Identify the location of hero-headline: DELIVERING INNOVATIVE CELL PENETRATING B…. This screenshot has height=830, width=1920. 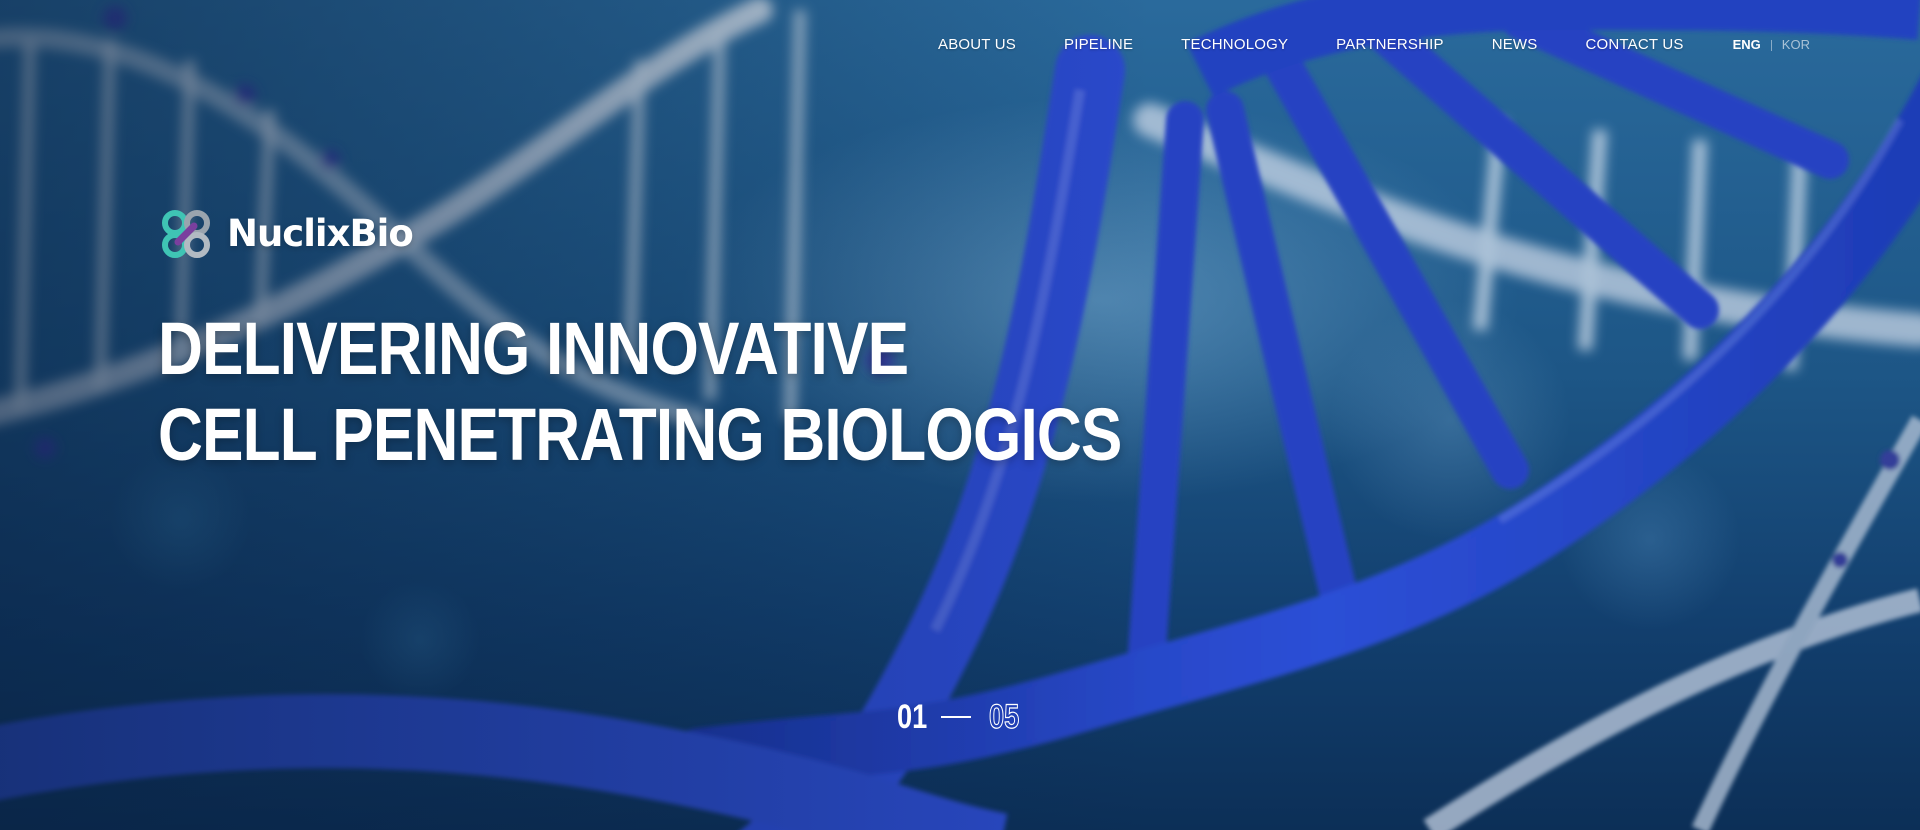
(640, 392).